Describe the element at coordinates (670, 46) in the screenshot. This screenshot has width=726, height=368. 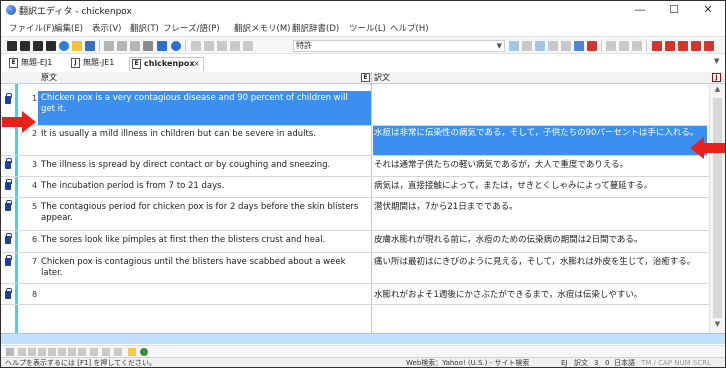
I see `web-search-icon` at that location.